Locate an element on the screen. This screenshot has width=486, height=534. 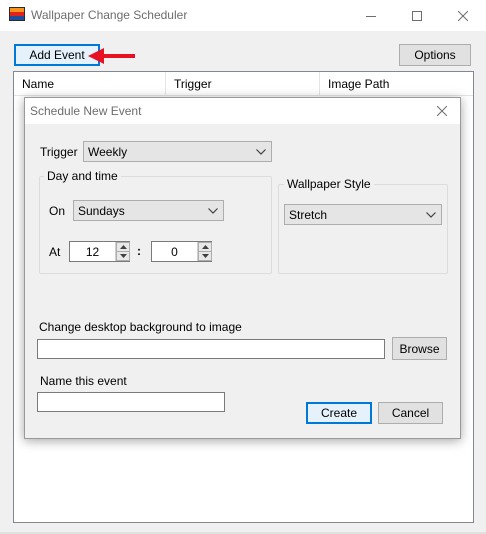
hour-stepper: 12 is located at coordinates (99, 251).